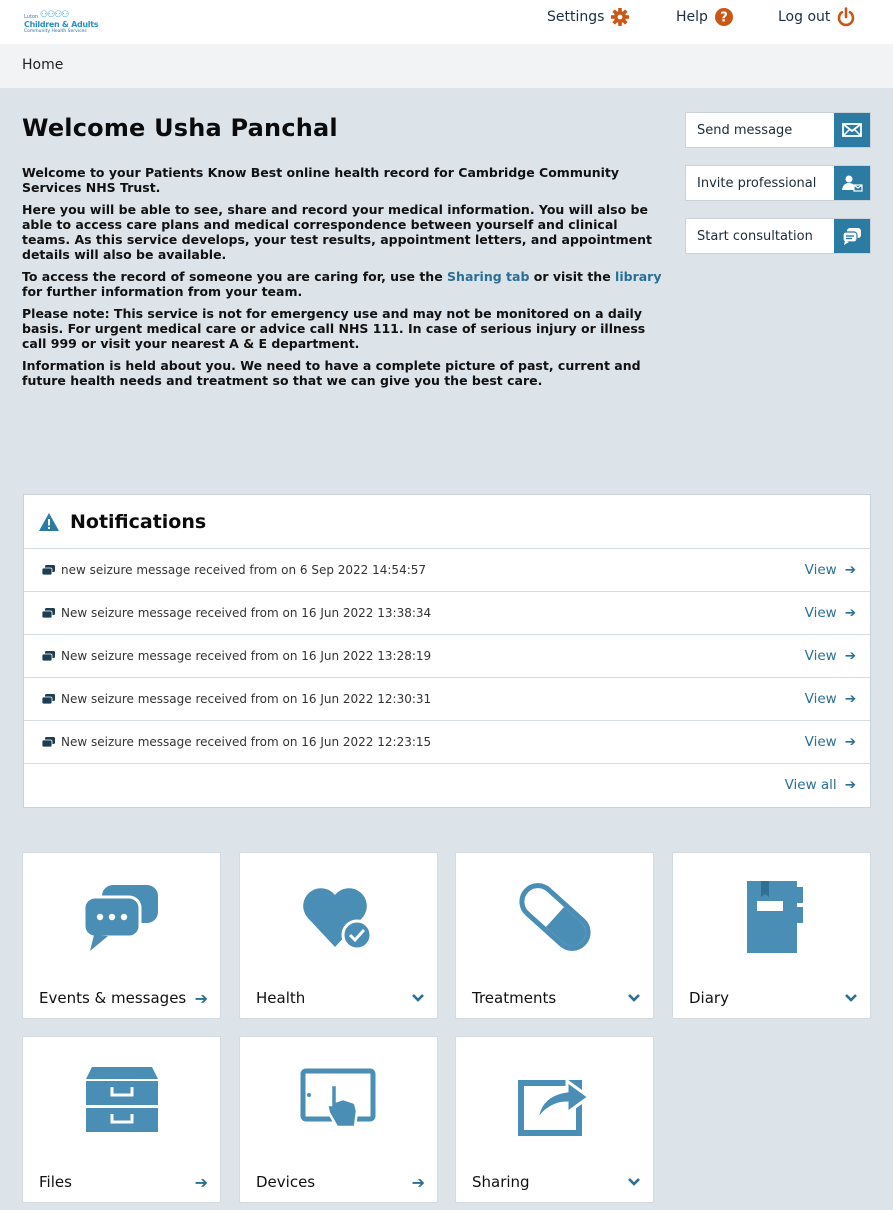 Image resolution: width=893 pixels, height=1210 pixels. What do you see at coordinates (446, 66) in the screenshot?
I see `breadcrumb-bar` at bounding box center [446, 66].